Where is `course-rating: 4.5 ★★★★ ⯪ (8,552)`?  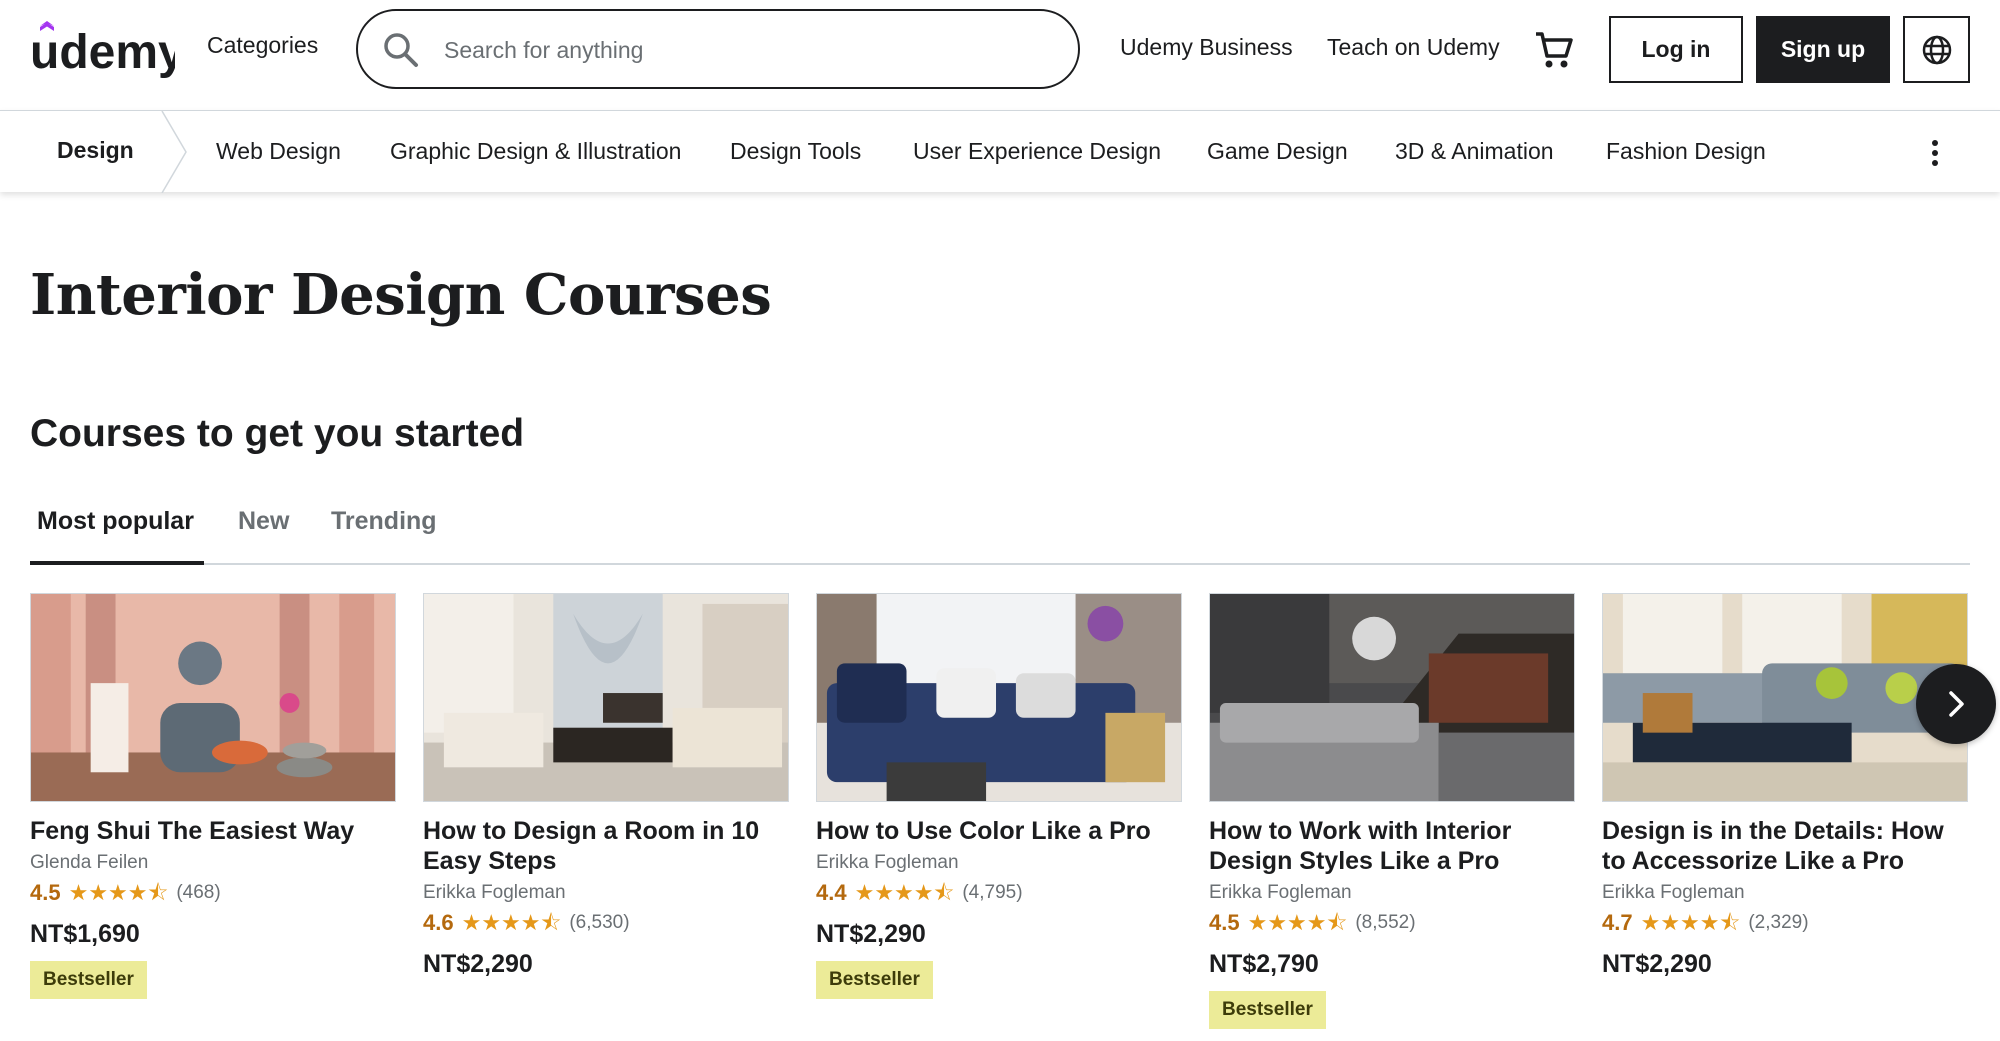
course-rating: 4.5 ★★★★ ⯪ (8,552) is located at coordinates (1392, 923).